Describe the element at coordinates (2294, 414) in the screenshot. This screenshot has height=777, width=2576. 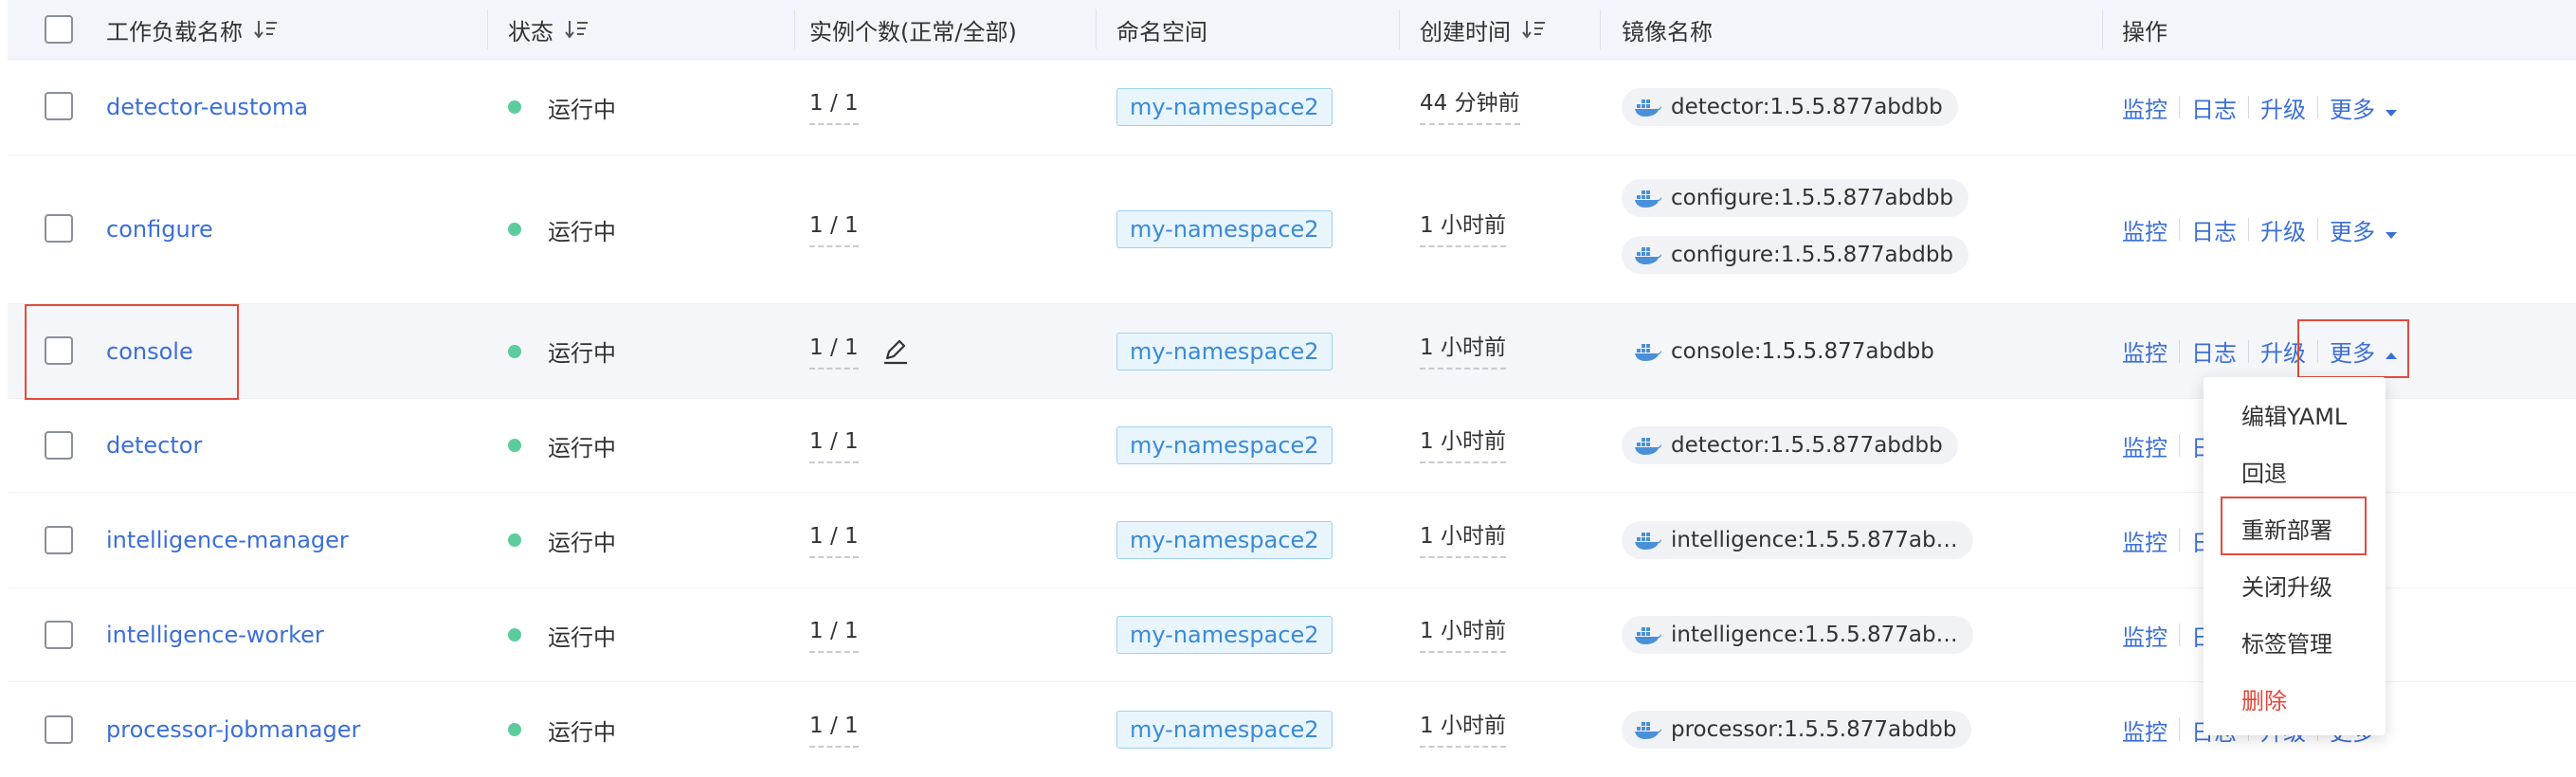
I see `menu-item-edit-yaml: 编辑YAML` at that location.